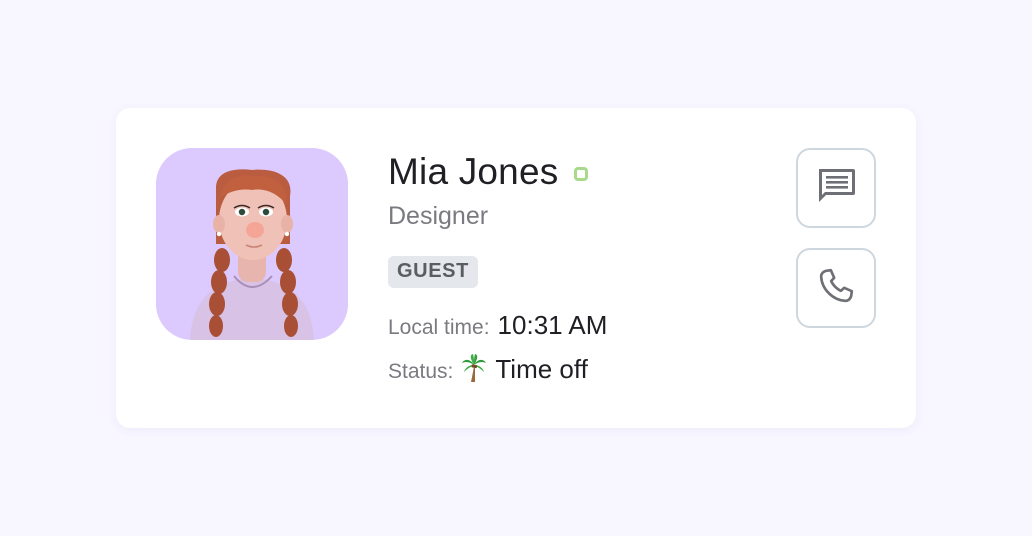 The width and height of the screenshot is (1032, 536). I want to click on message-button, so click(836, 188).